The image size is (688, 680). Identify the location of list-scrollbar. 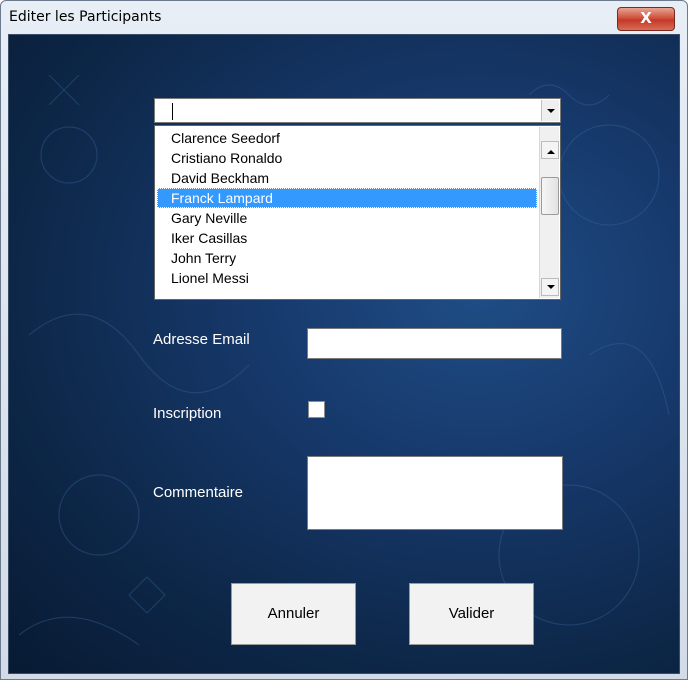
(549, 212).